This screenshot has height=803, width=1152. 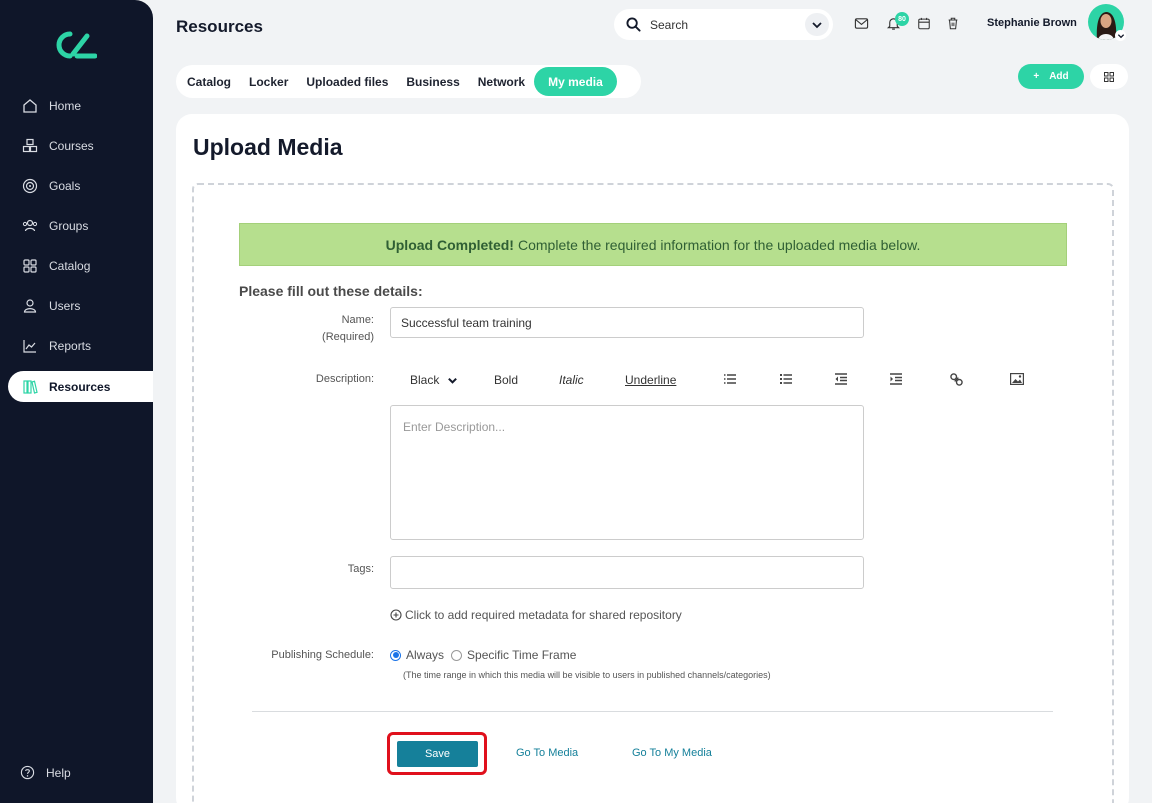 What do you see at coordinates (650, 380) in the screenshot?
I see `underline-button: Underline` at bounding box center [650, 380].